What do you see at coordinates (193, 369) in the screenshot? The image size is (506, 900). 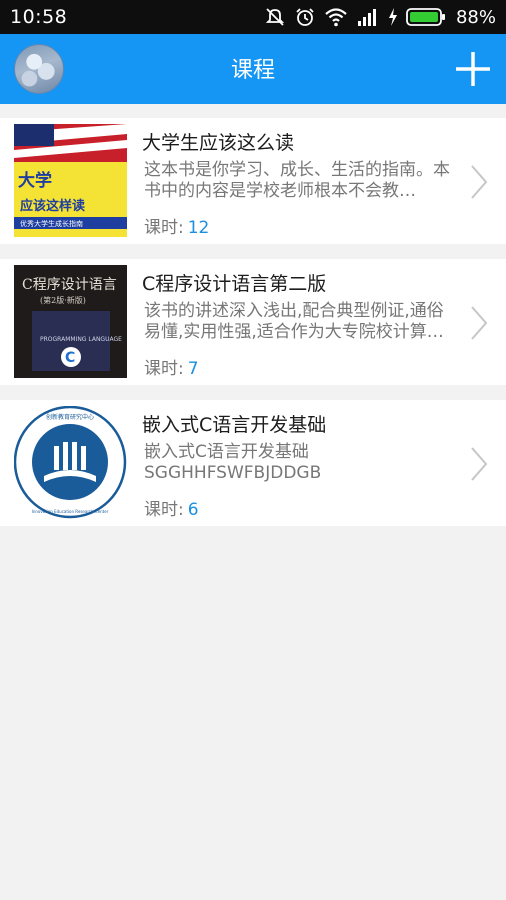 I see `lessons-count: 7` at bounding box center [193, 369].